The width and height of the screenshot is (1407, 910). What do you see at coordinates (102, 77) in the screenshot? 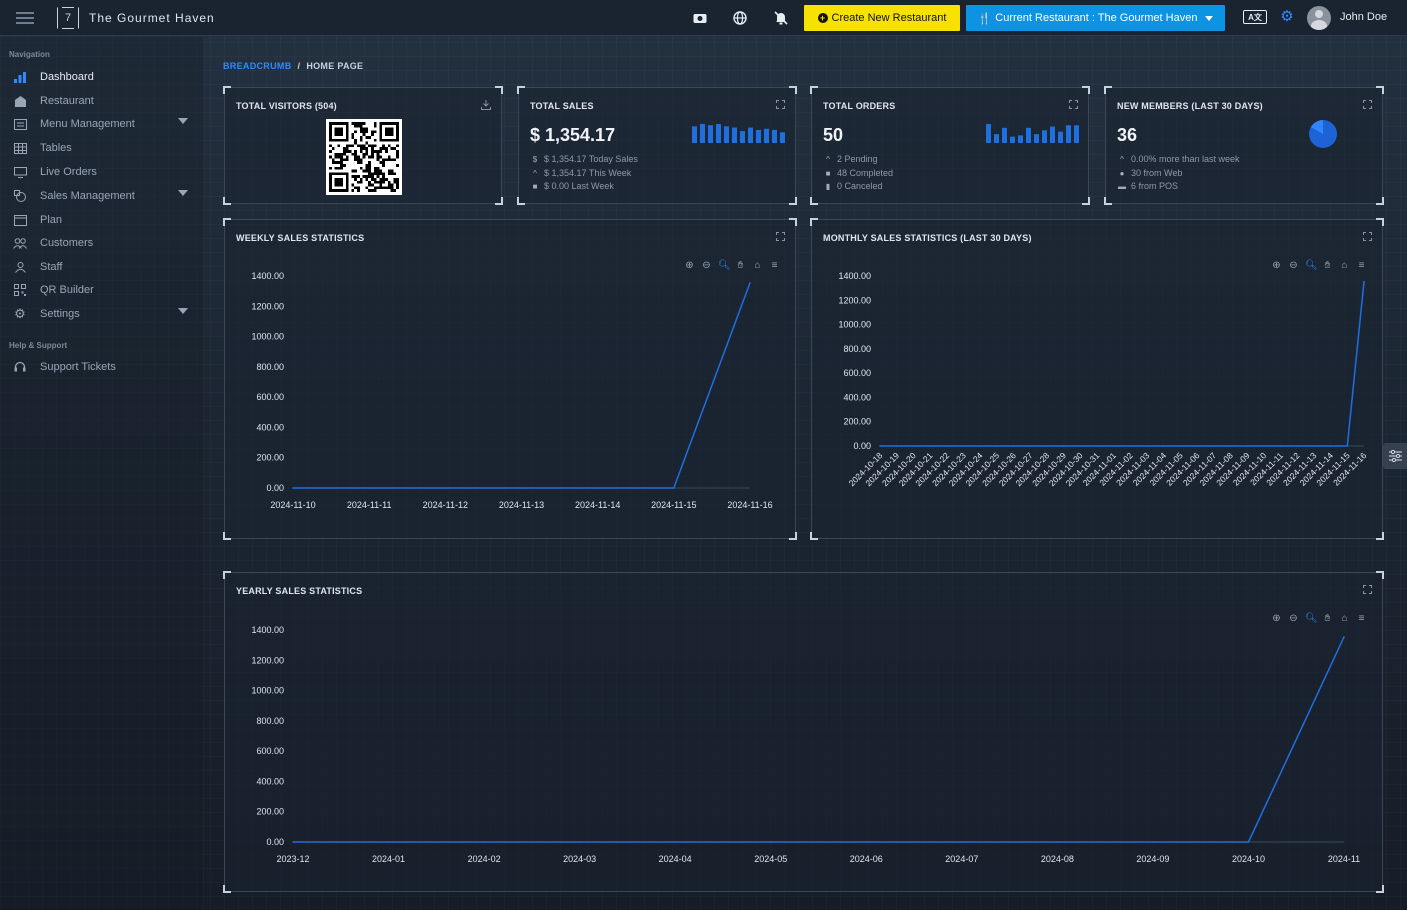
I see `sidebar-item-dashboard: Dashboard` at bounding box center [102, 77].